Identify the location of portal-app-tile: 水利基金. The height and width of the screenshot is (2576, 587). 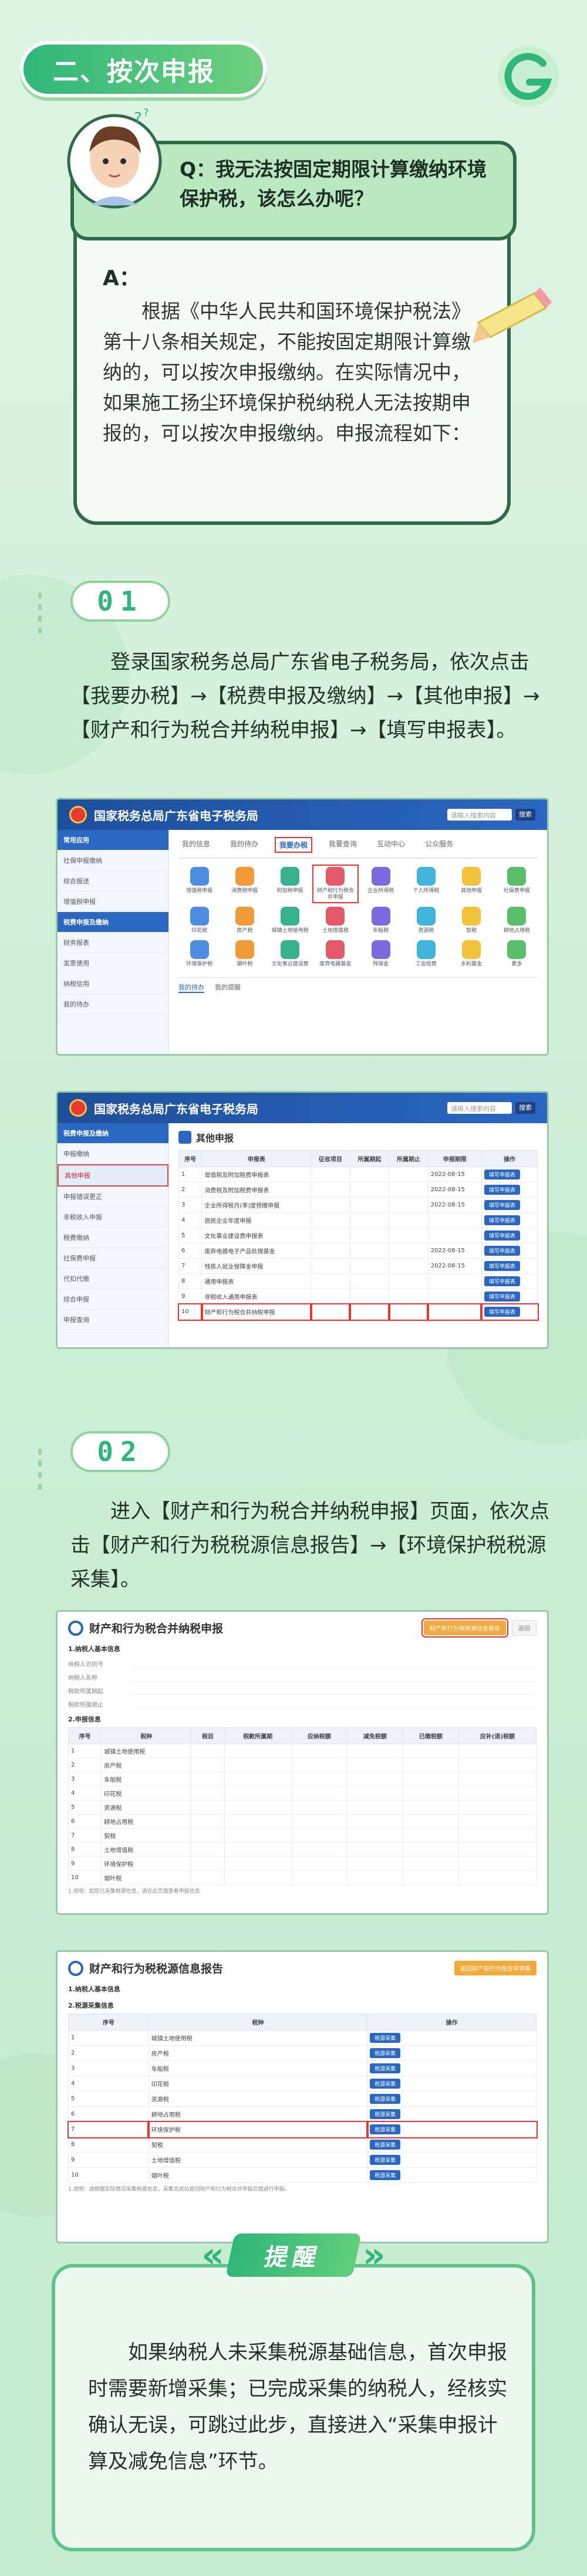
(471, 954).